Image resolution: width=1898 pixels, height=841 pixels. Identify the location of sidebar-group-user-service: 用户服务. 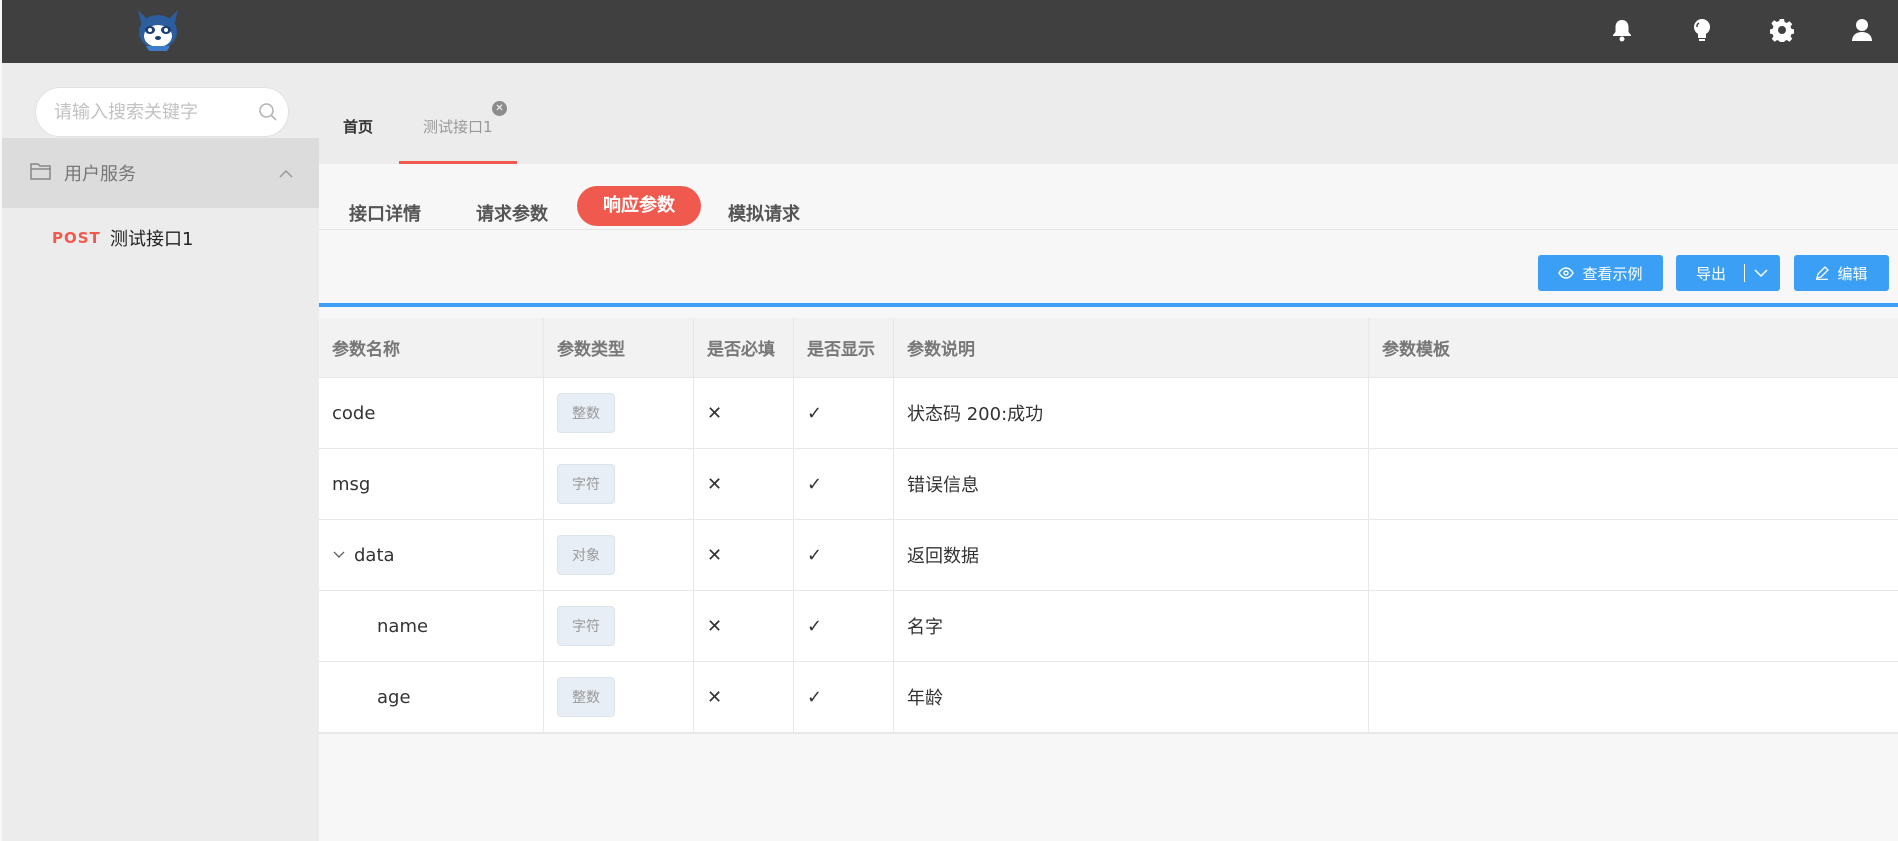
(160, 173).